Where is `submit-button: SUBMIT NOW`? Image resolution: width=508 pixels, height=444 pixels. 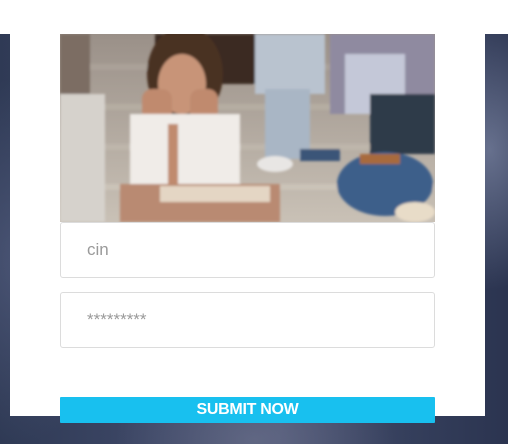 submit-button: SUBMIT NOW is located at coordinates (247, 410).